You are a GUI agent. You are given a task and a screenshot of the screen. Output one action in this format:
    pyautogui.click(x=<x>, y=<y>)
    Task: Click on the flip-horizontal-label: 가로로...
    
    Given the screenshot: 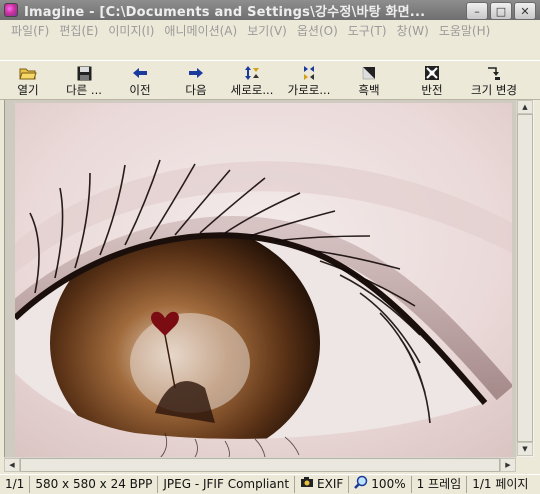 What is the action you would take?
    pyautogui.click(x=309, y=90)
    